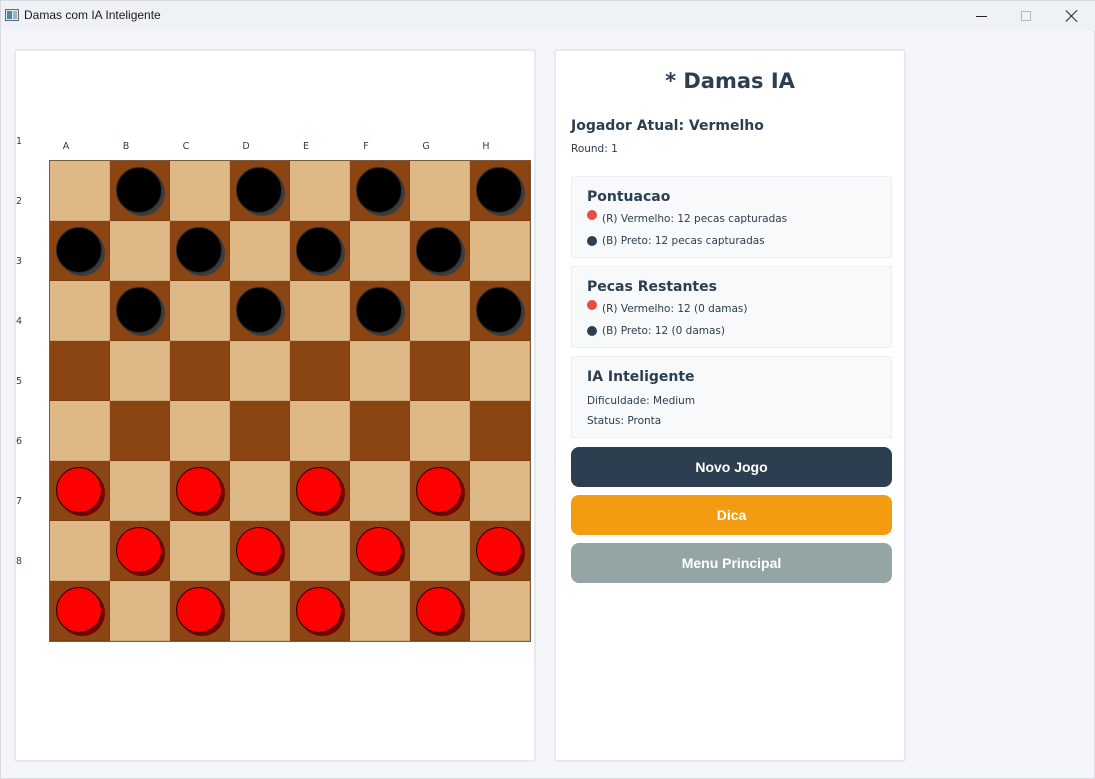 This screenshot has height=779, width=1095. What do you see at coordinates (592, 331) in the screenshot?
I see `black-dot-icon` at bounding box center [592, 331].